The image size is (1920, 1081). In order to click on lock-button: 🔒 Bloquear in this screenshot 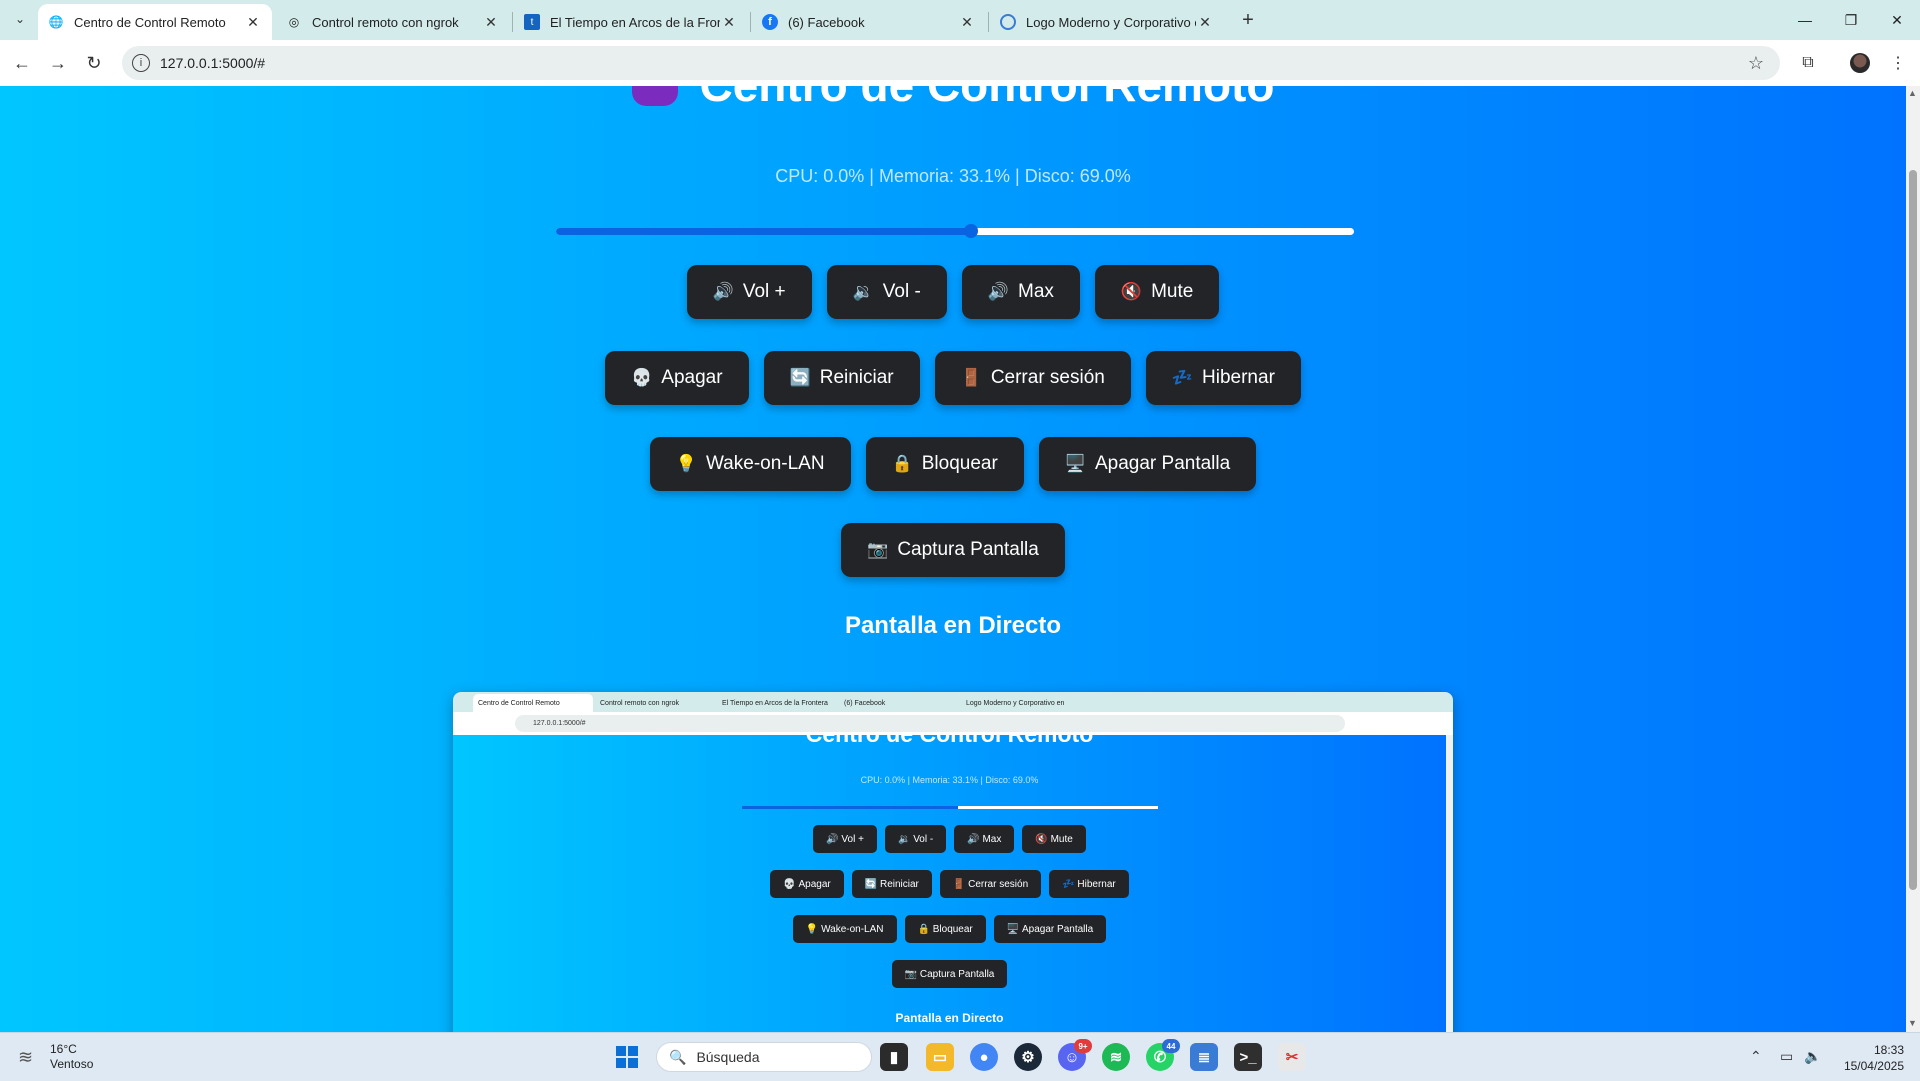, I will do `click(944, 464)`.